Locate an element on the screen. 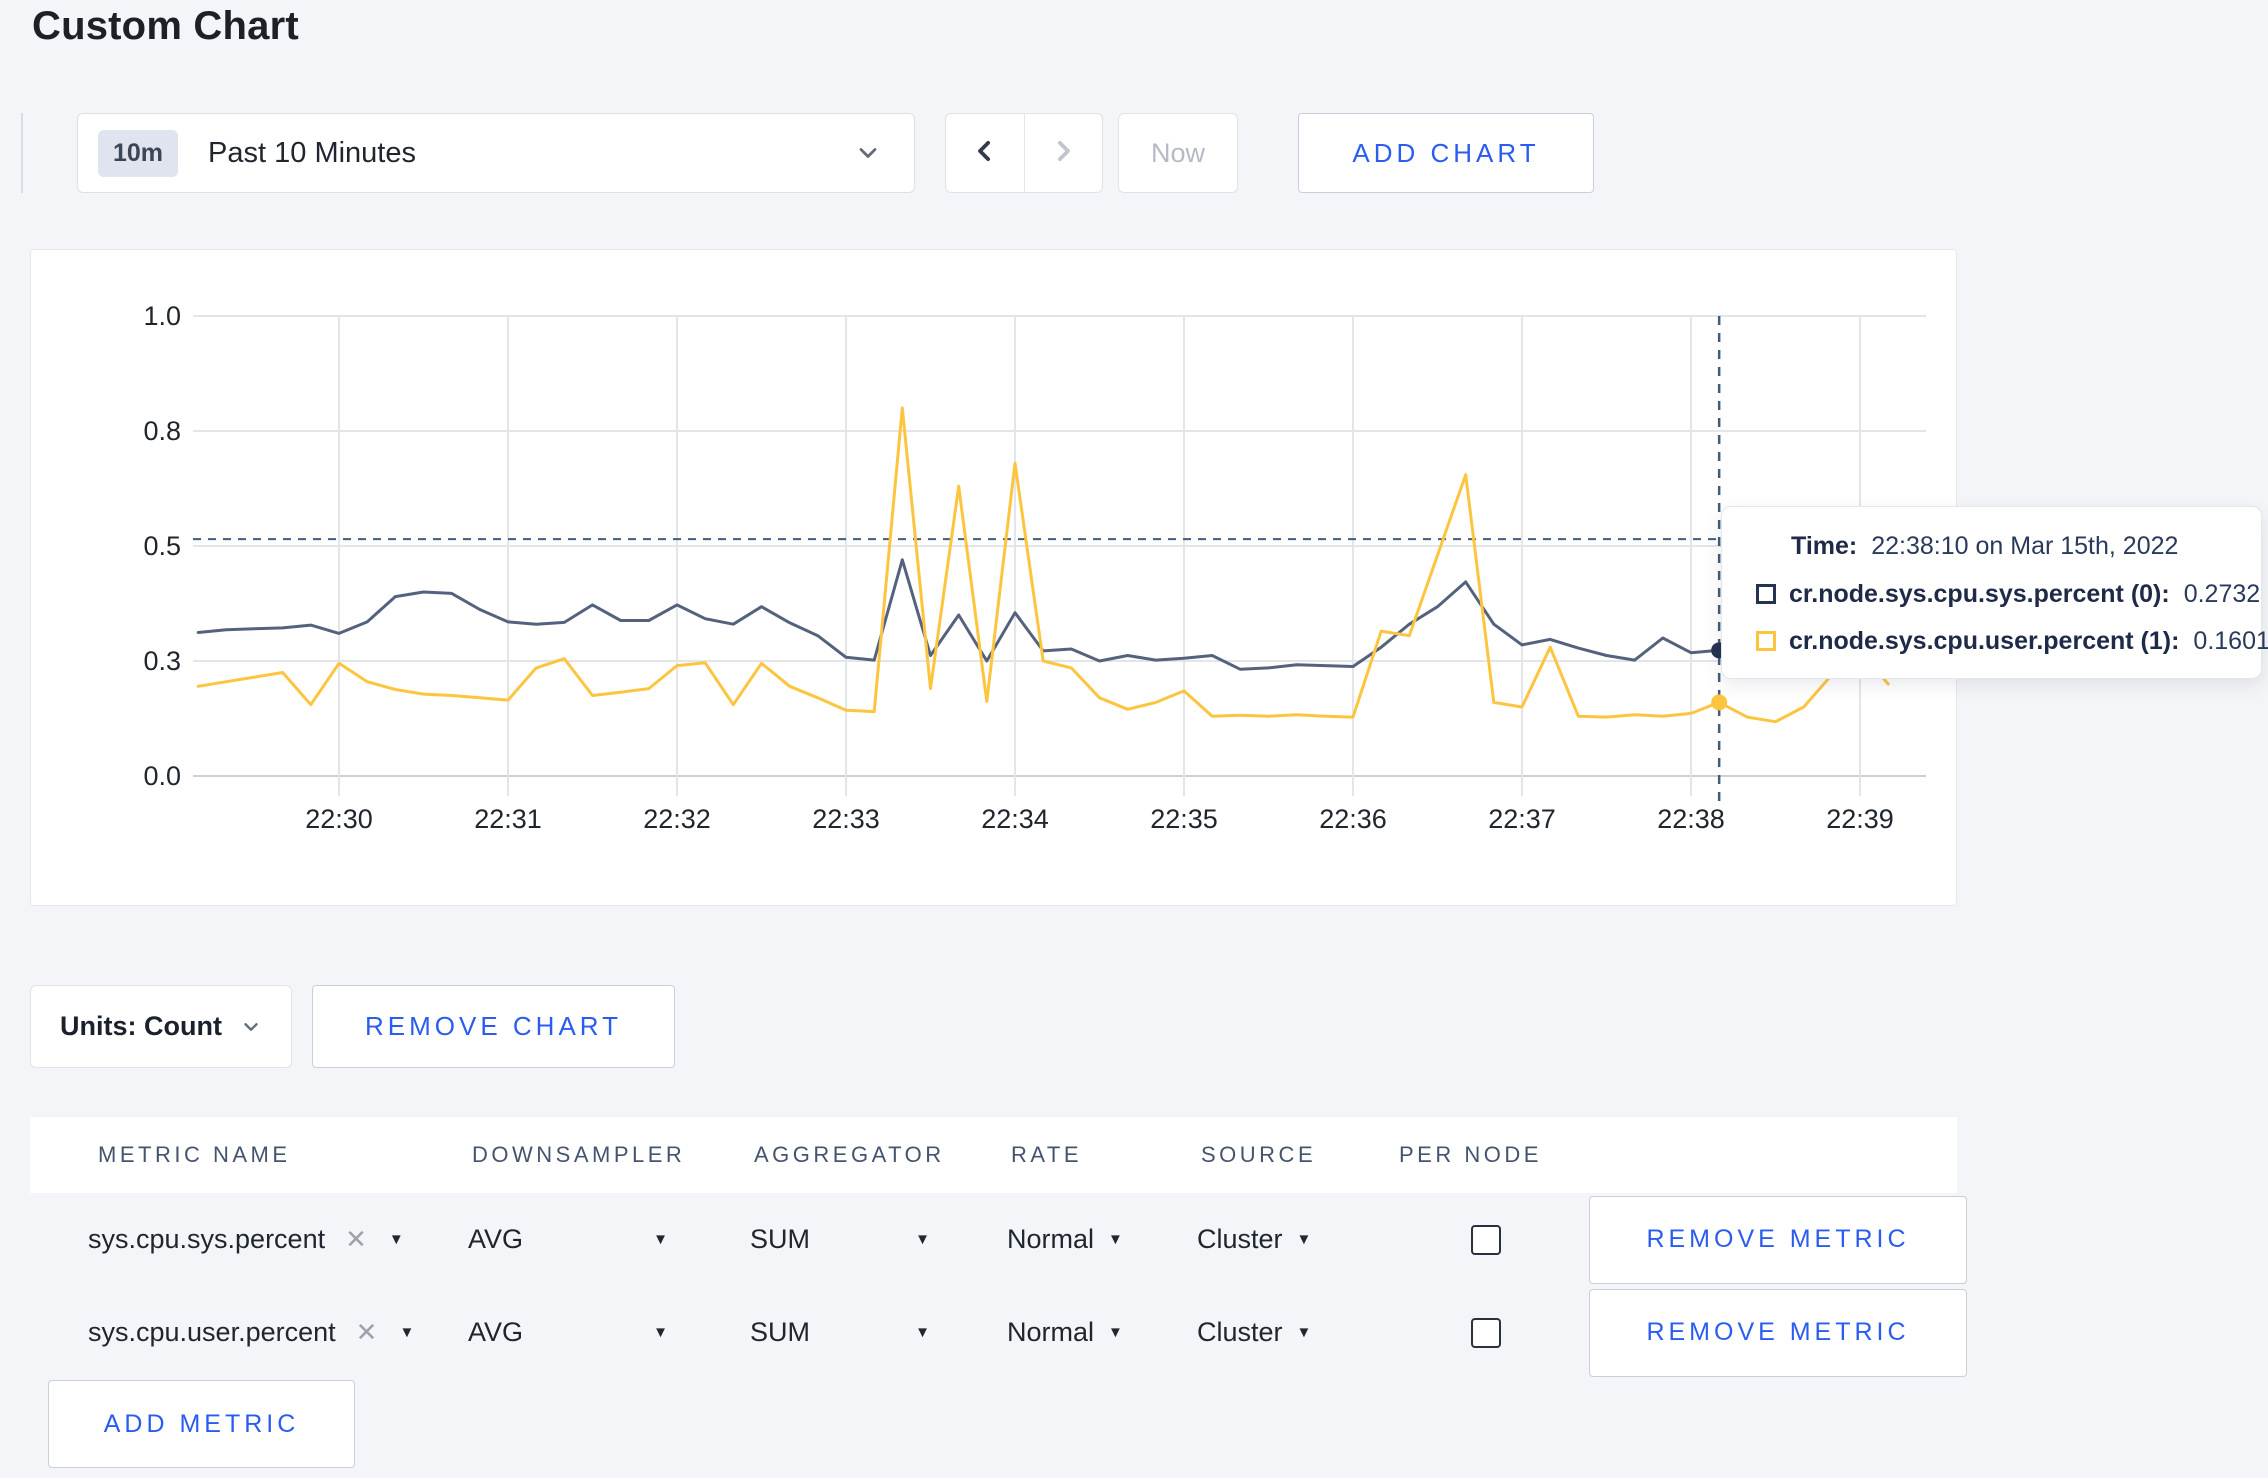 Image resolution: width=2268 pixels, height=1478 pixels. chevron-left-icon is located at coordinates (985, 153).